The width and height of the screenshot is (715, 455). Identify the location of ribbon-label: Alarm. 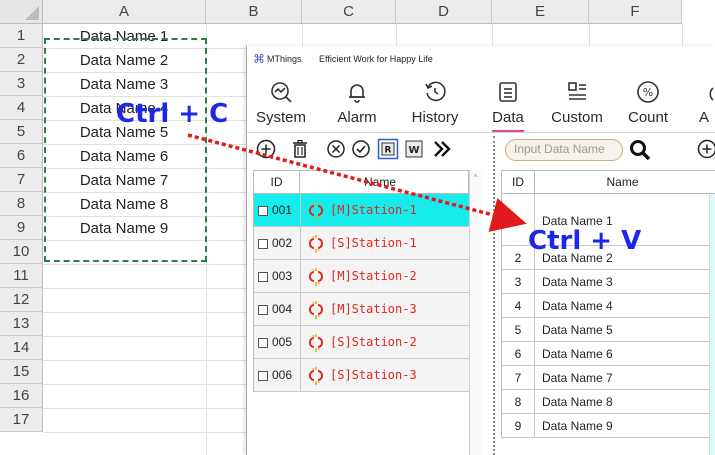
(357, 117).